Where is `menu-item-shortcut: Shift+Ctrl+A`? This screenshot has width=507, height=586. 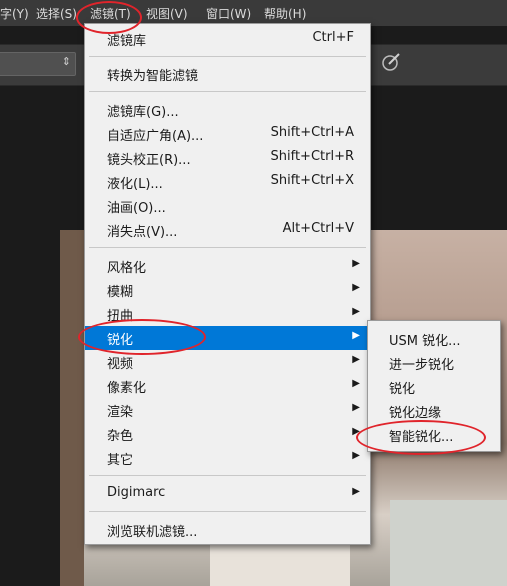 menu-item-shortcut: Shift+Ctrl+A is located at coordinates (312, 132).